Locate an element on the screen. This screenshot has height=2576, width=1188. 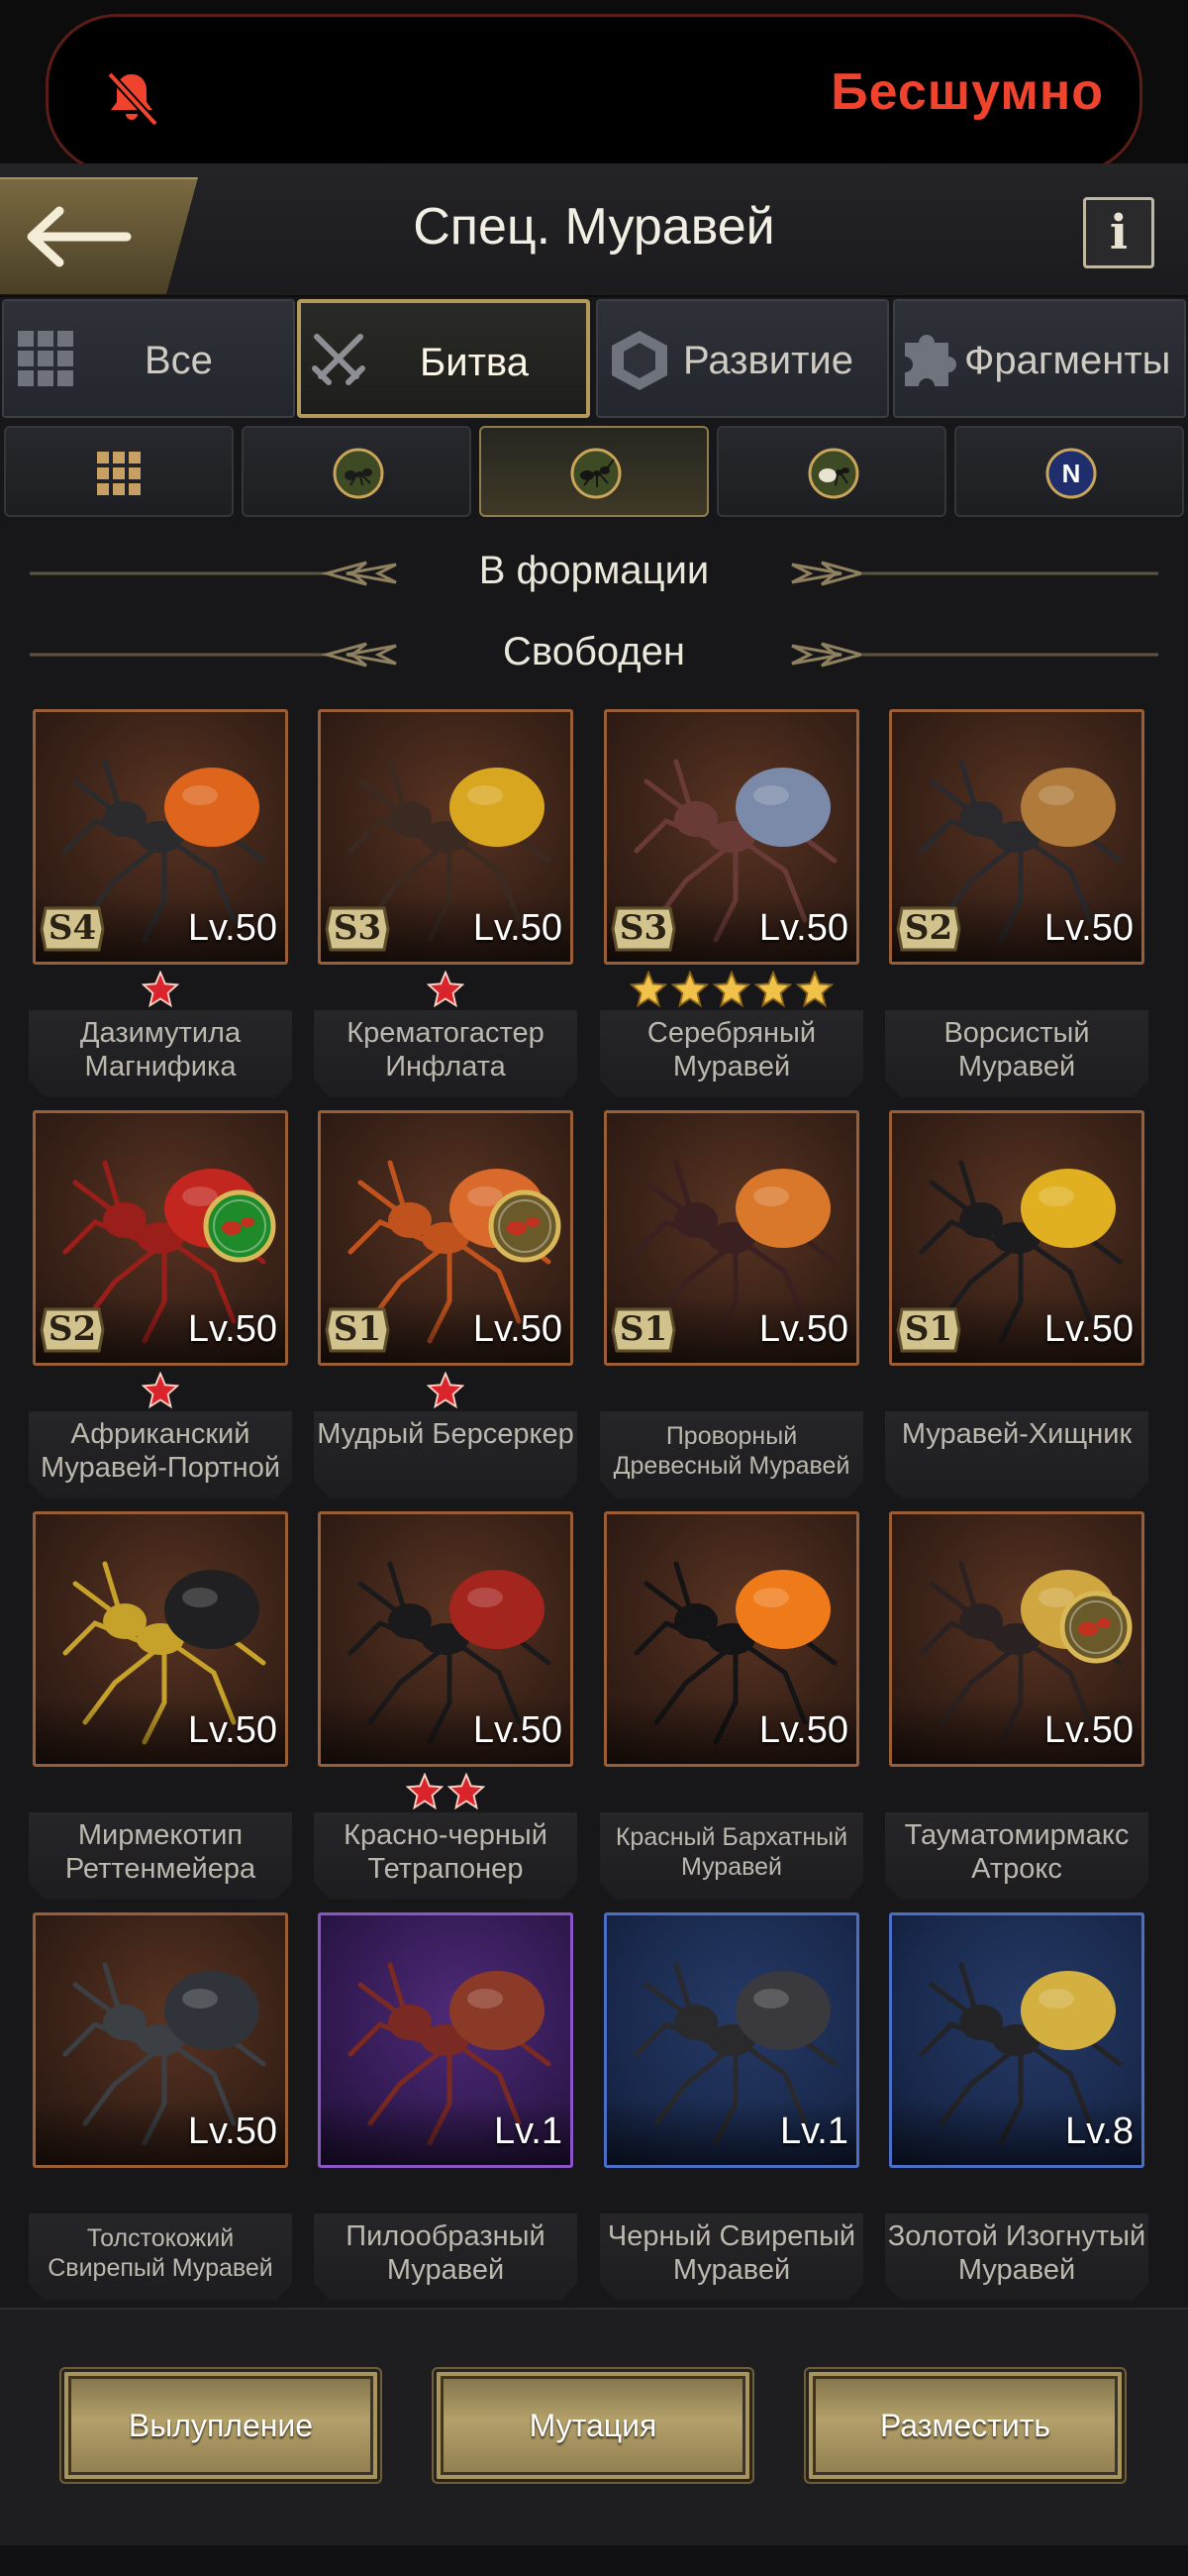
molt-button: Вылупление is located at coordinates (221, 2425).